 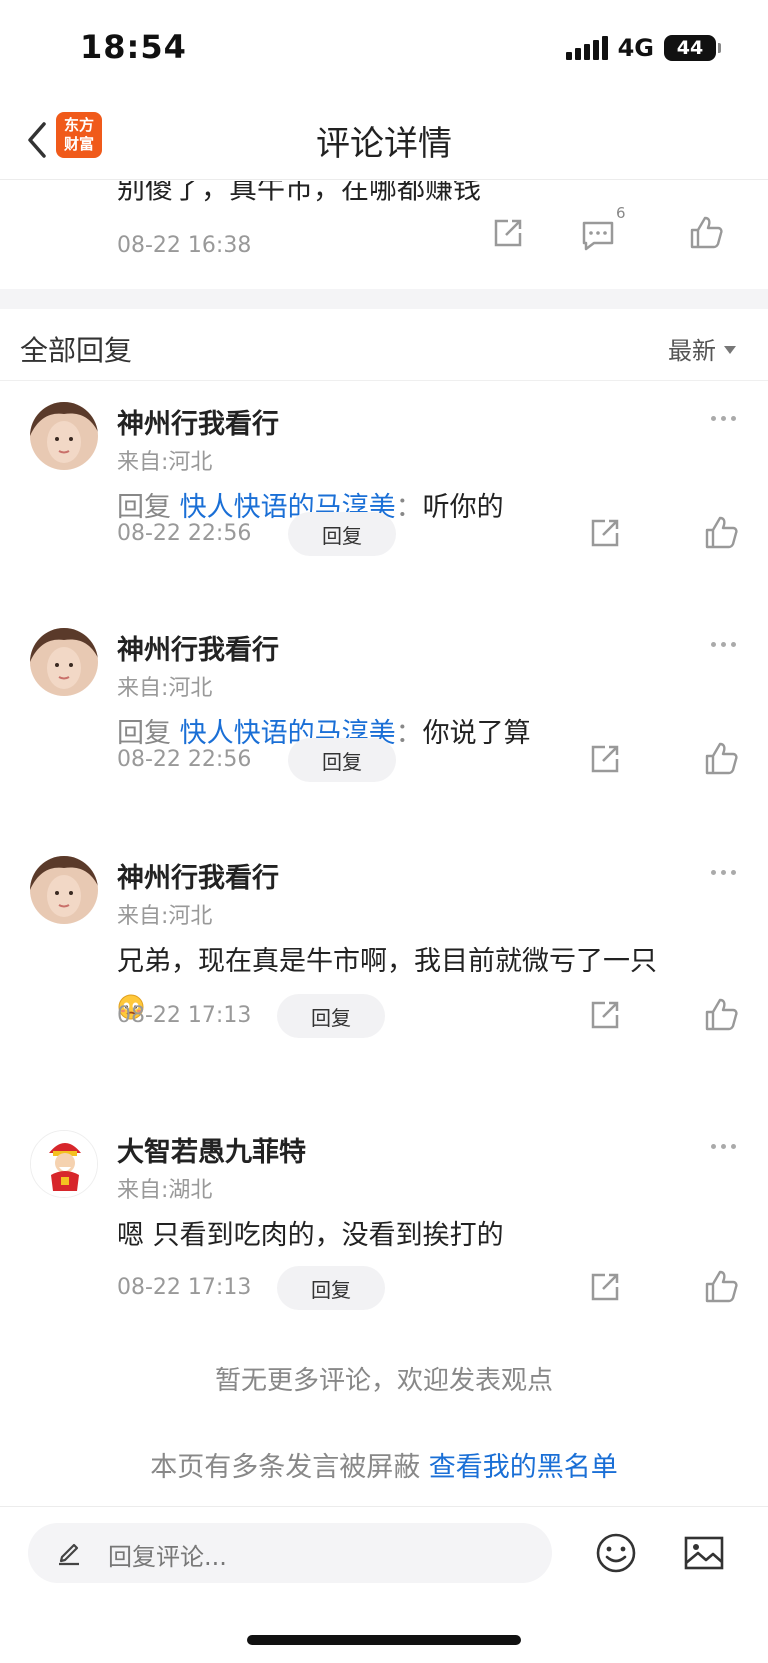 I want to click on home-indicator, so click(x=384, y=1640).